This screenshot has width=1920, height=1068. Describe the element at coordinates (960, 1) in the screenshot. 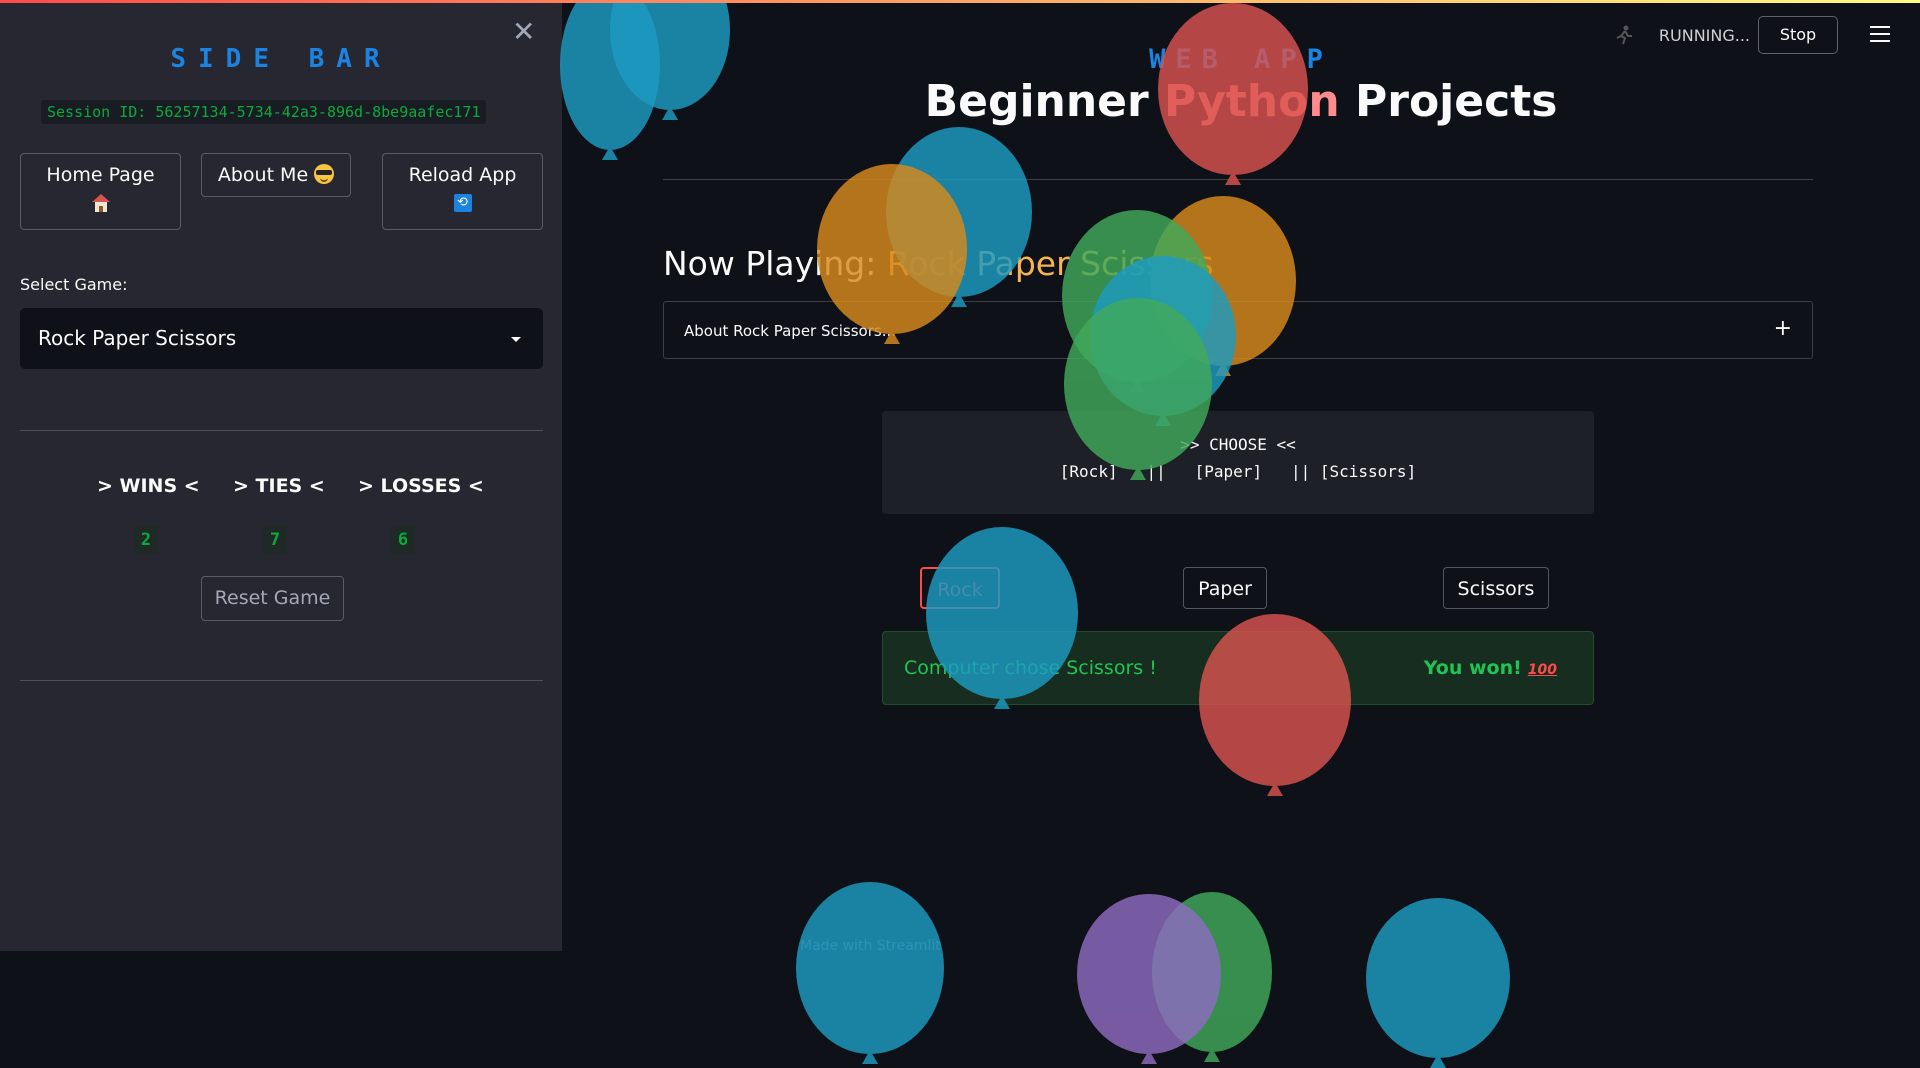

I see `top-decoration-bar` at that location.